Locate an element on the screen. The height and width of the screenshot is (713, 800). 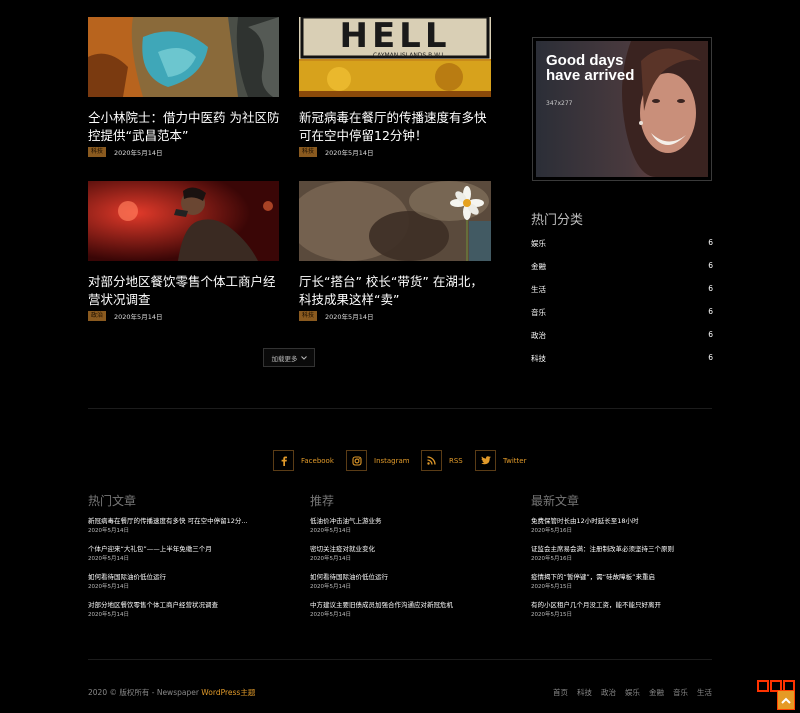
footer-nav: 首页 科技 政治 娱乐 金融 音乐 生活 is located at coordinates (632, 692).